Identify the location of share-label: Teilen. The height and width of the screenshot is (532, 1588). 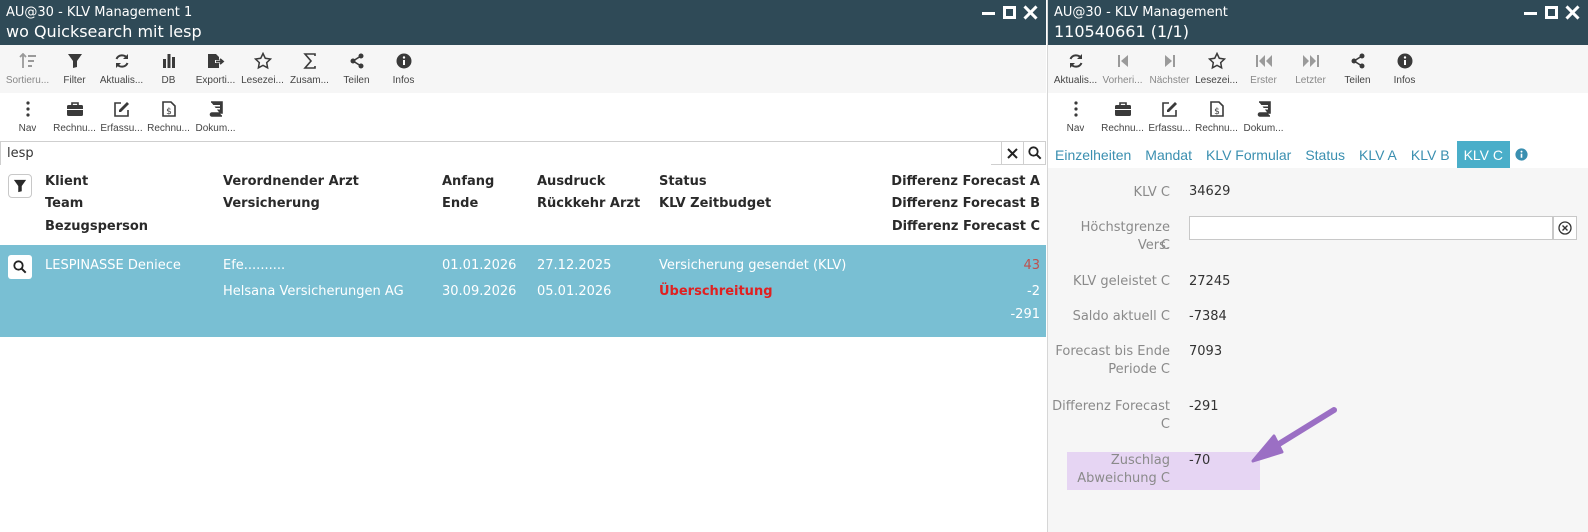
(356, 80).